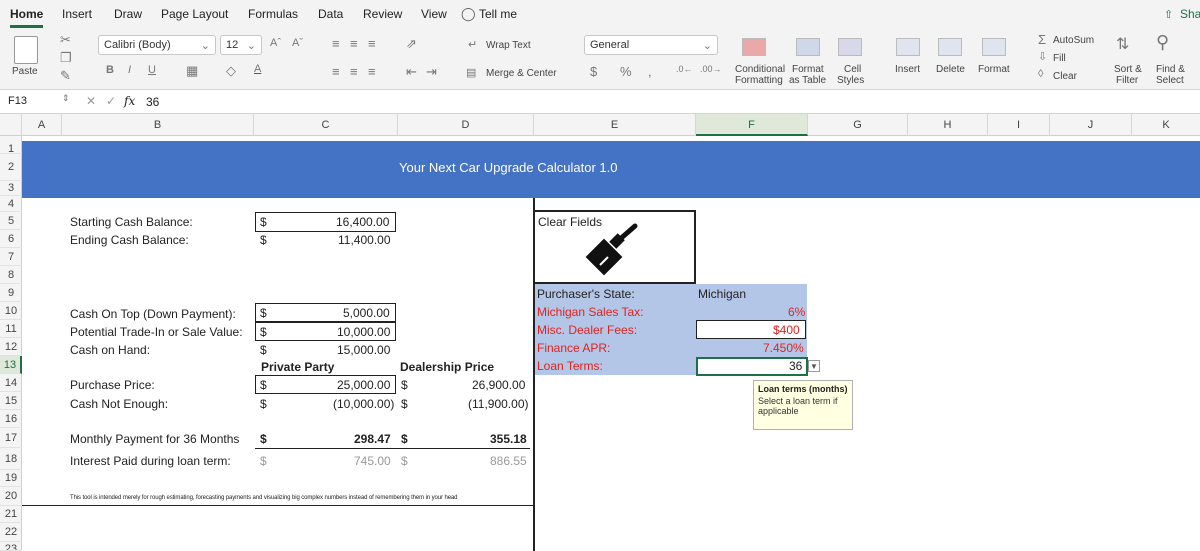 Image resolution: width=1200 pixels, height=551 pixels. What do you see at coordinates (472, 44) in the screenshot?
I see `wrap-text-icon: ↵` at bounding box center [472, 44].